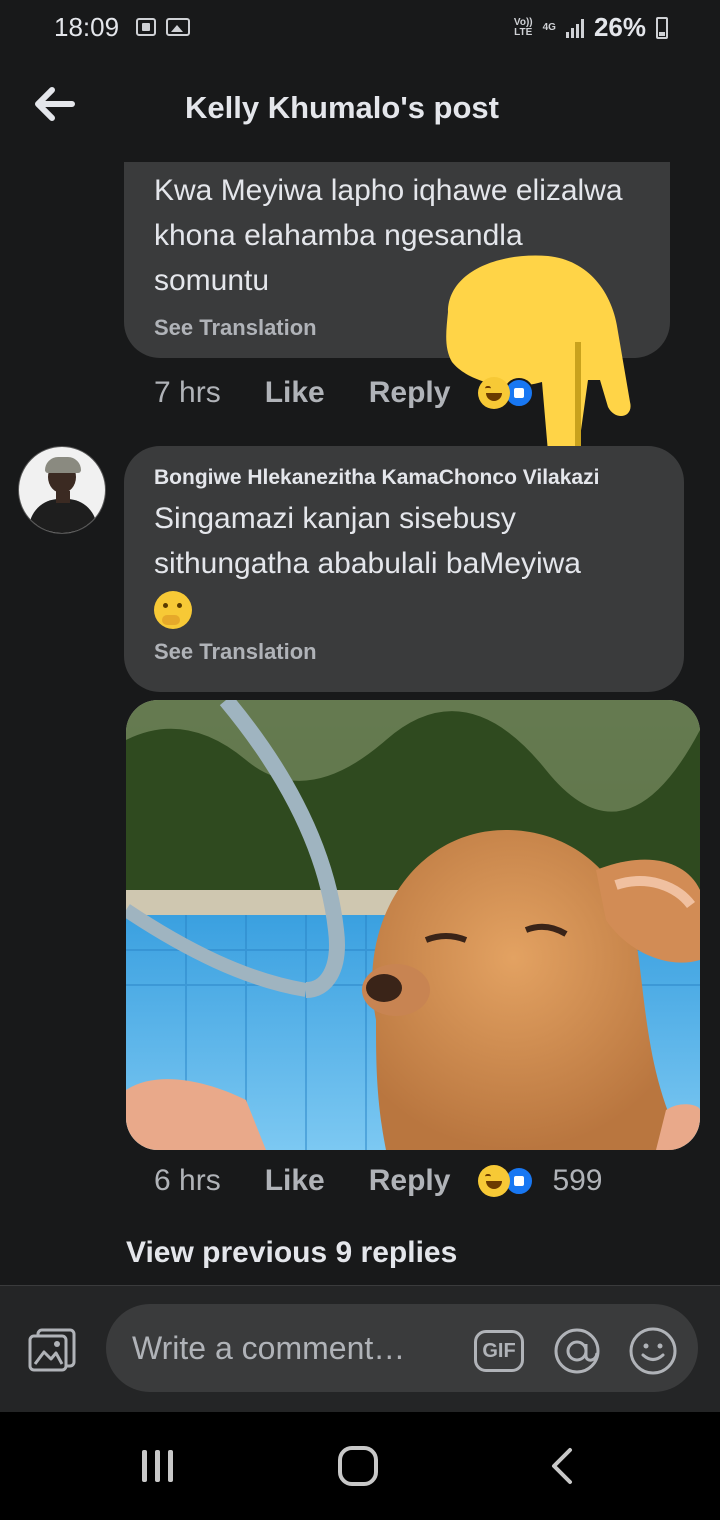 The width and height of the screenshot is (720, 1520). Describe the element at coordinates (574, 28) in the screenshot. I see `signal-icon` at that location.